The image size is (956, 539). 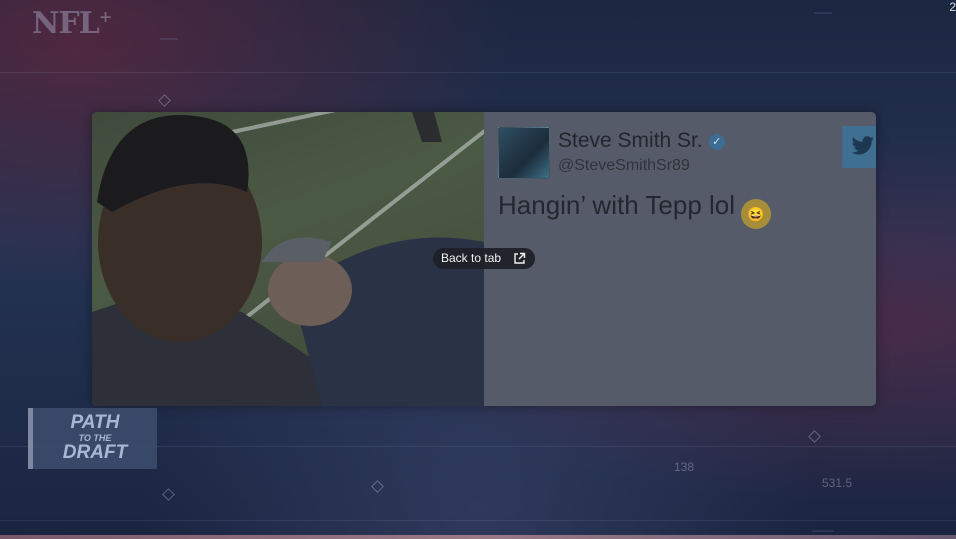 What do you see at coordinates (95, 452) in the screenshot?
I see `graphic-line: DRAFT` at bounding box center [95, 452].